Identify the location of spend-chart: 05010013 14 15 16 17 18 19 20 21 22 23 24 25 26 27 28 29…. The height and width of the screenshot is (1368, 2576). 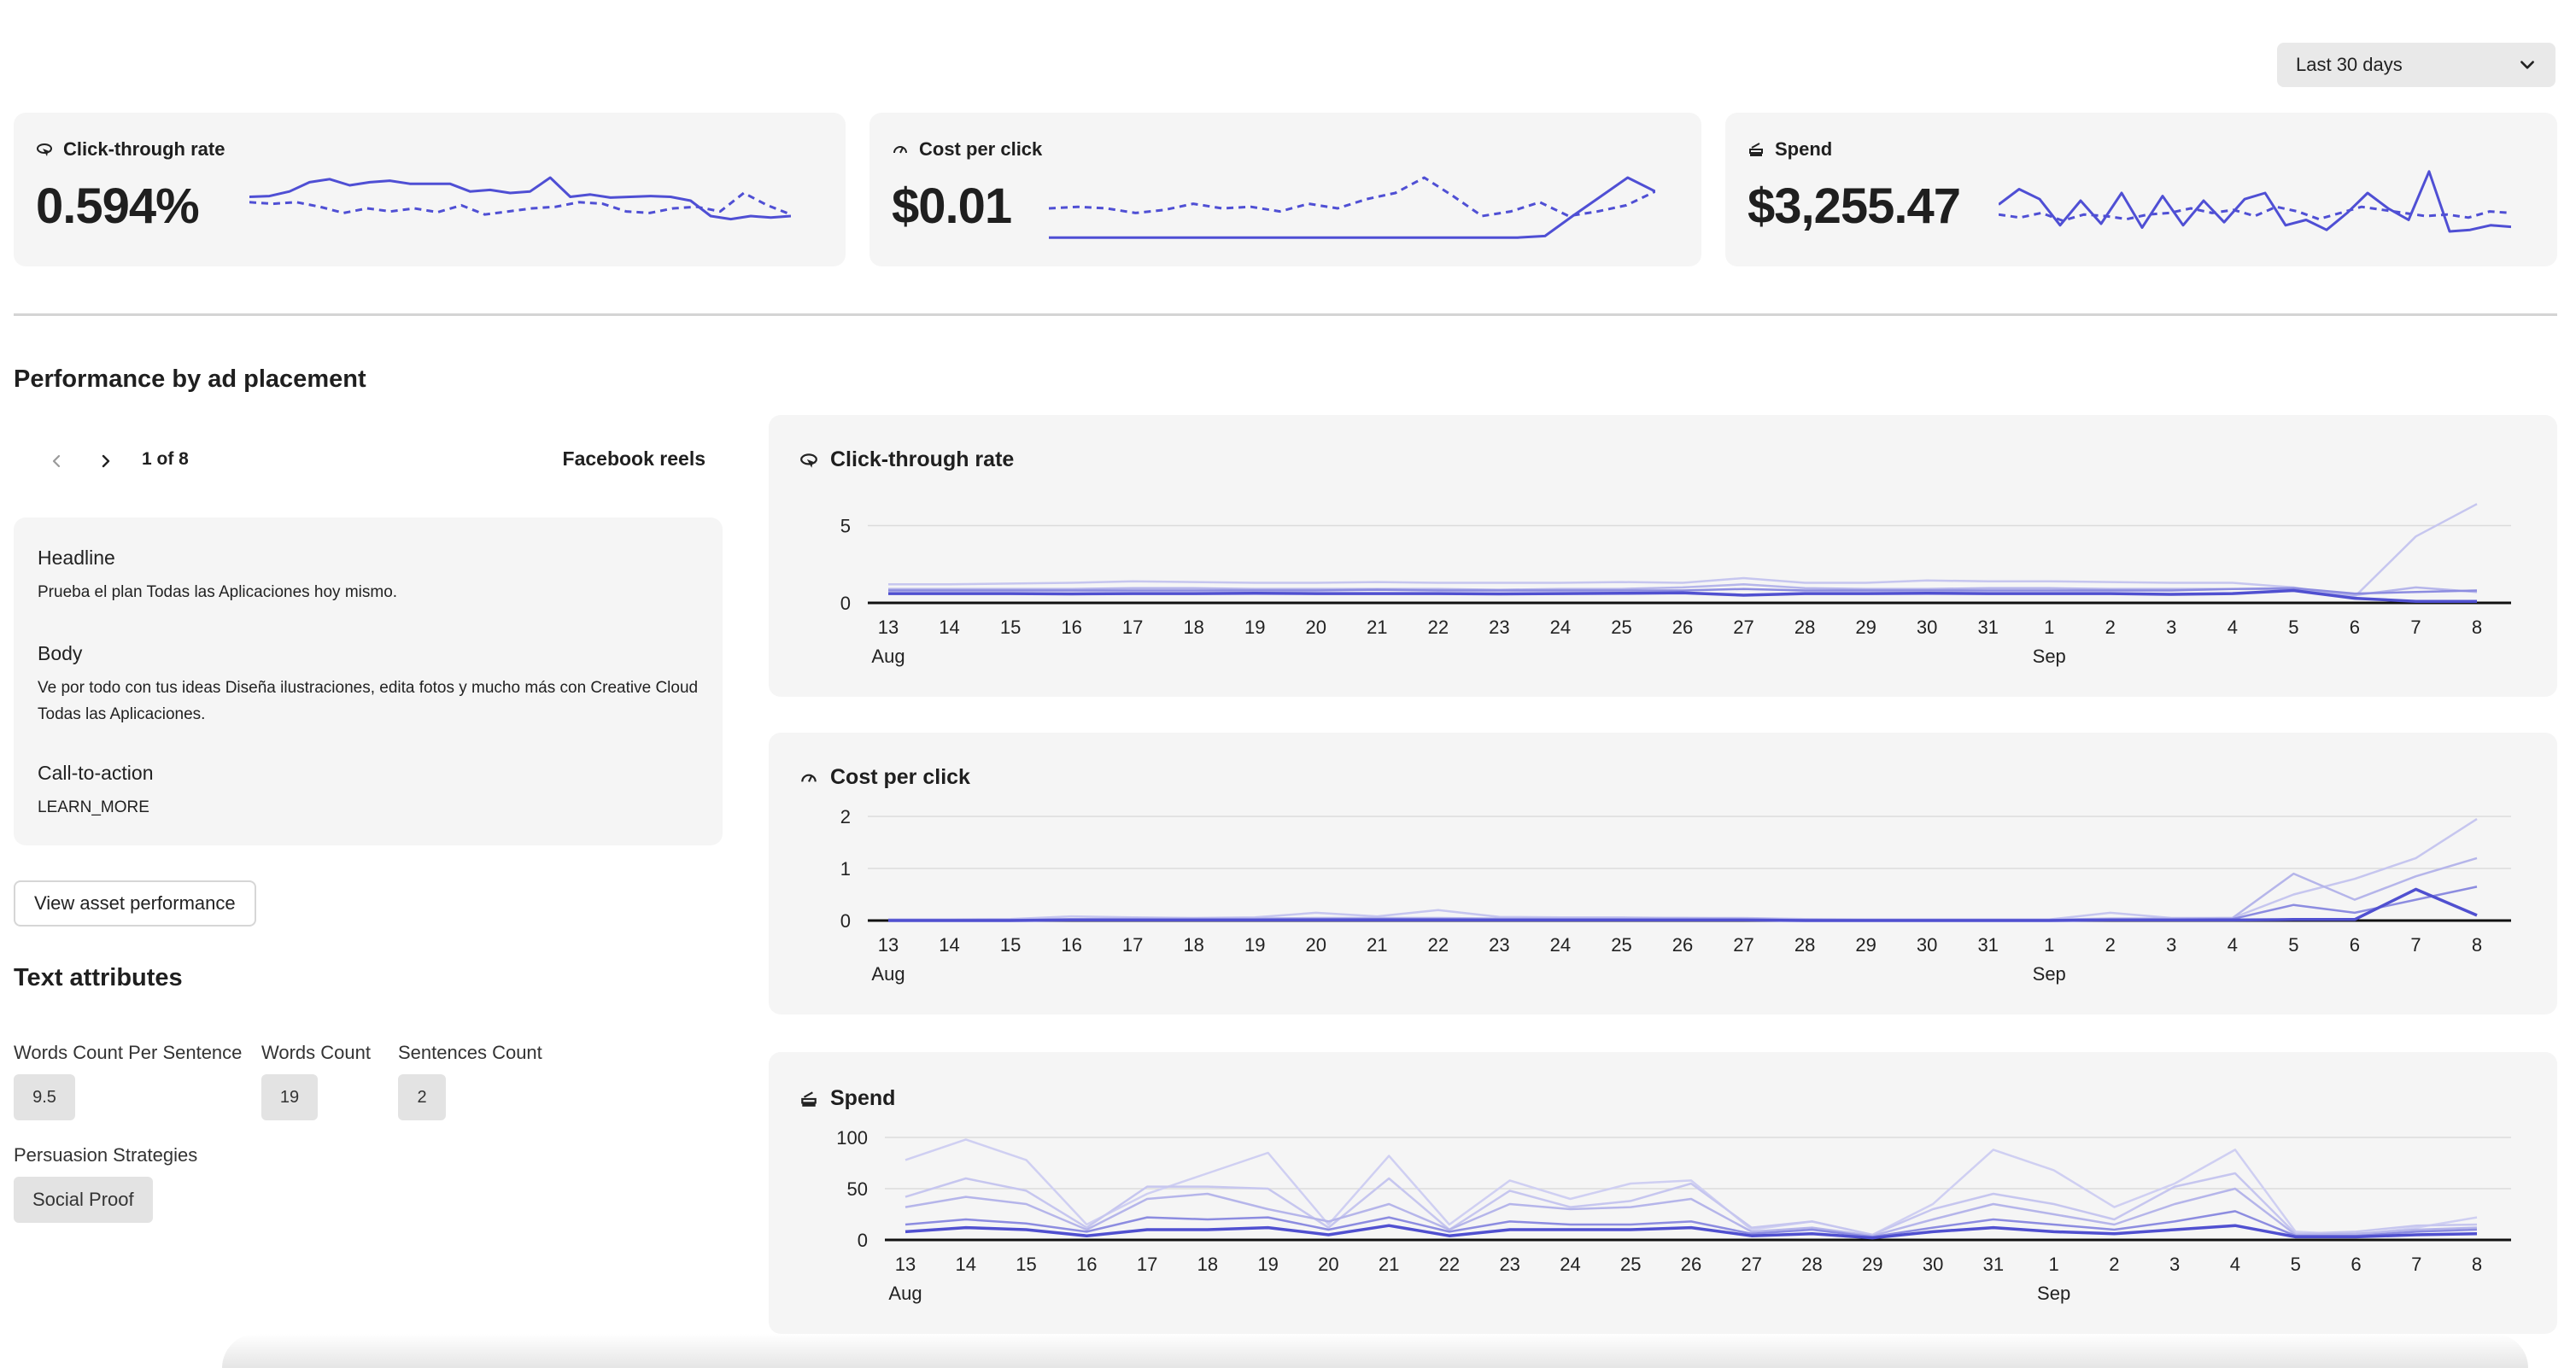
(1673, 1215).